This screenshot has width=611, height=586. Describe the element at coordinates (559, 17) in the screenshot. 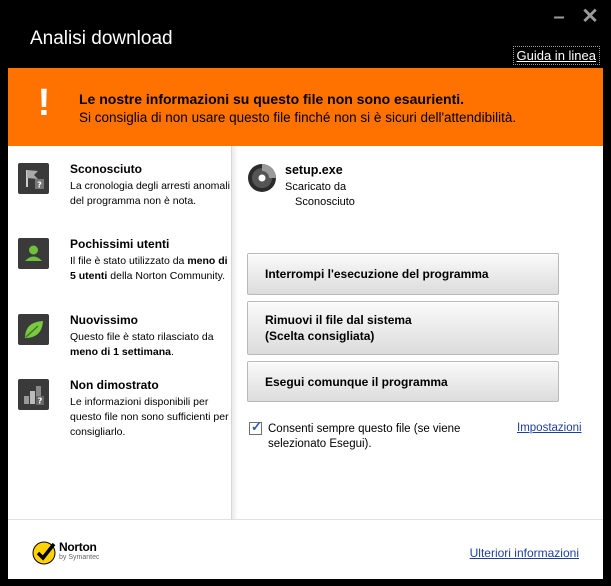

I see `minimize-button: –` at that location.